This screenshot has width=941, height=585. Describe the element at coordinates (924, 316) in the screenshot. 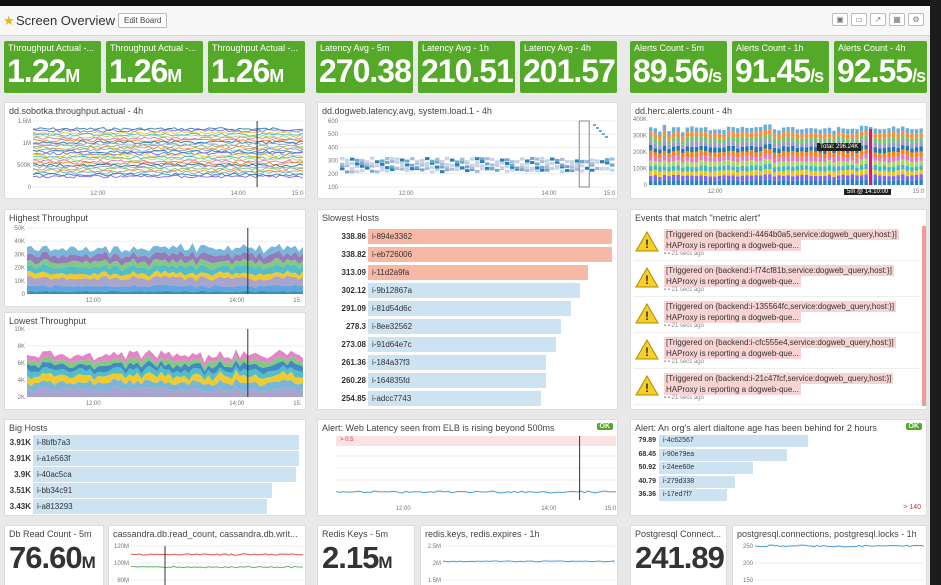

I see `events-scrollbar` at that location.